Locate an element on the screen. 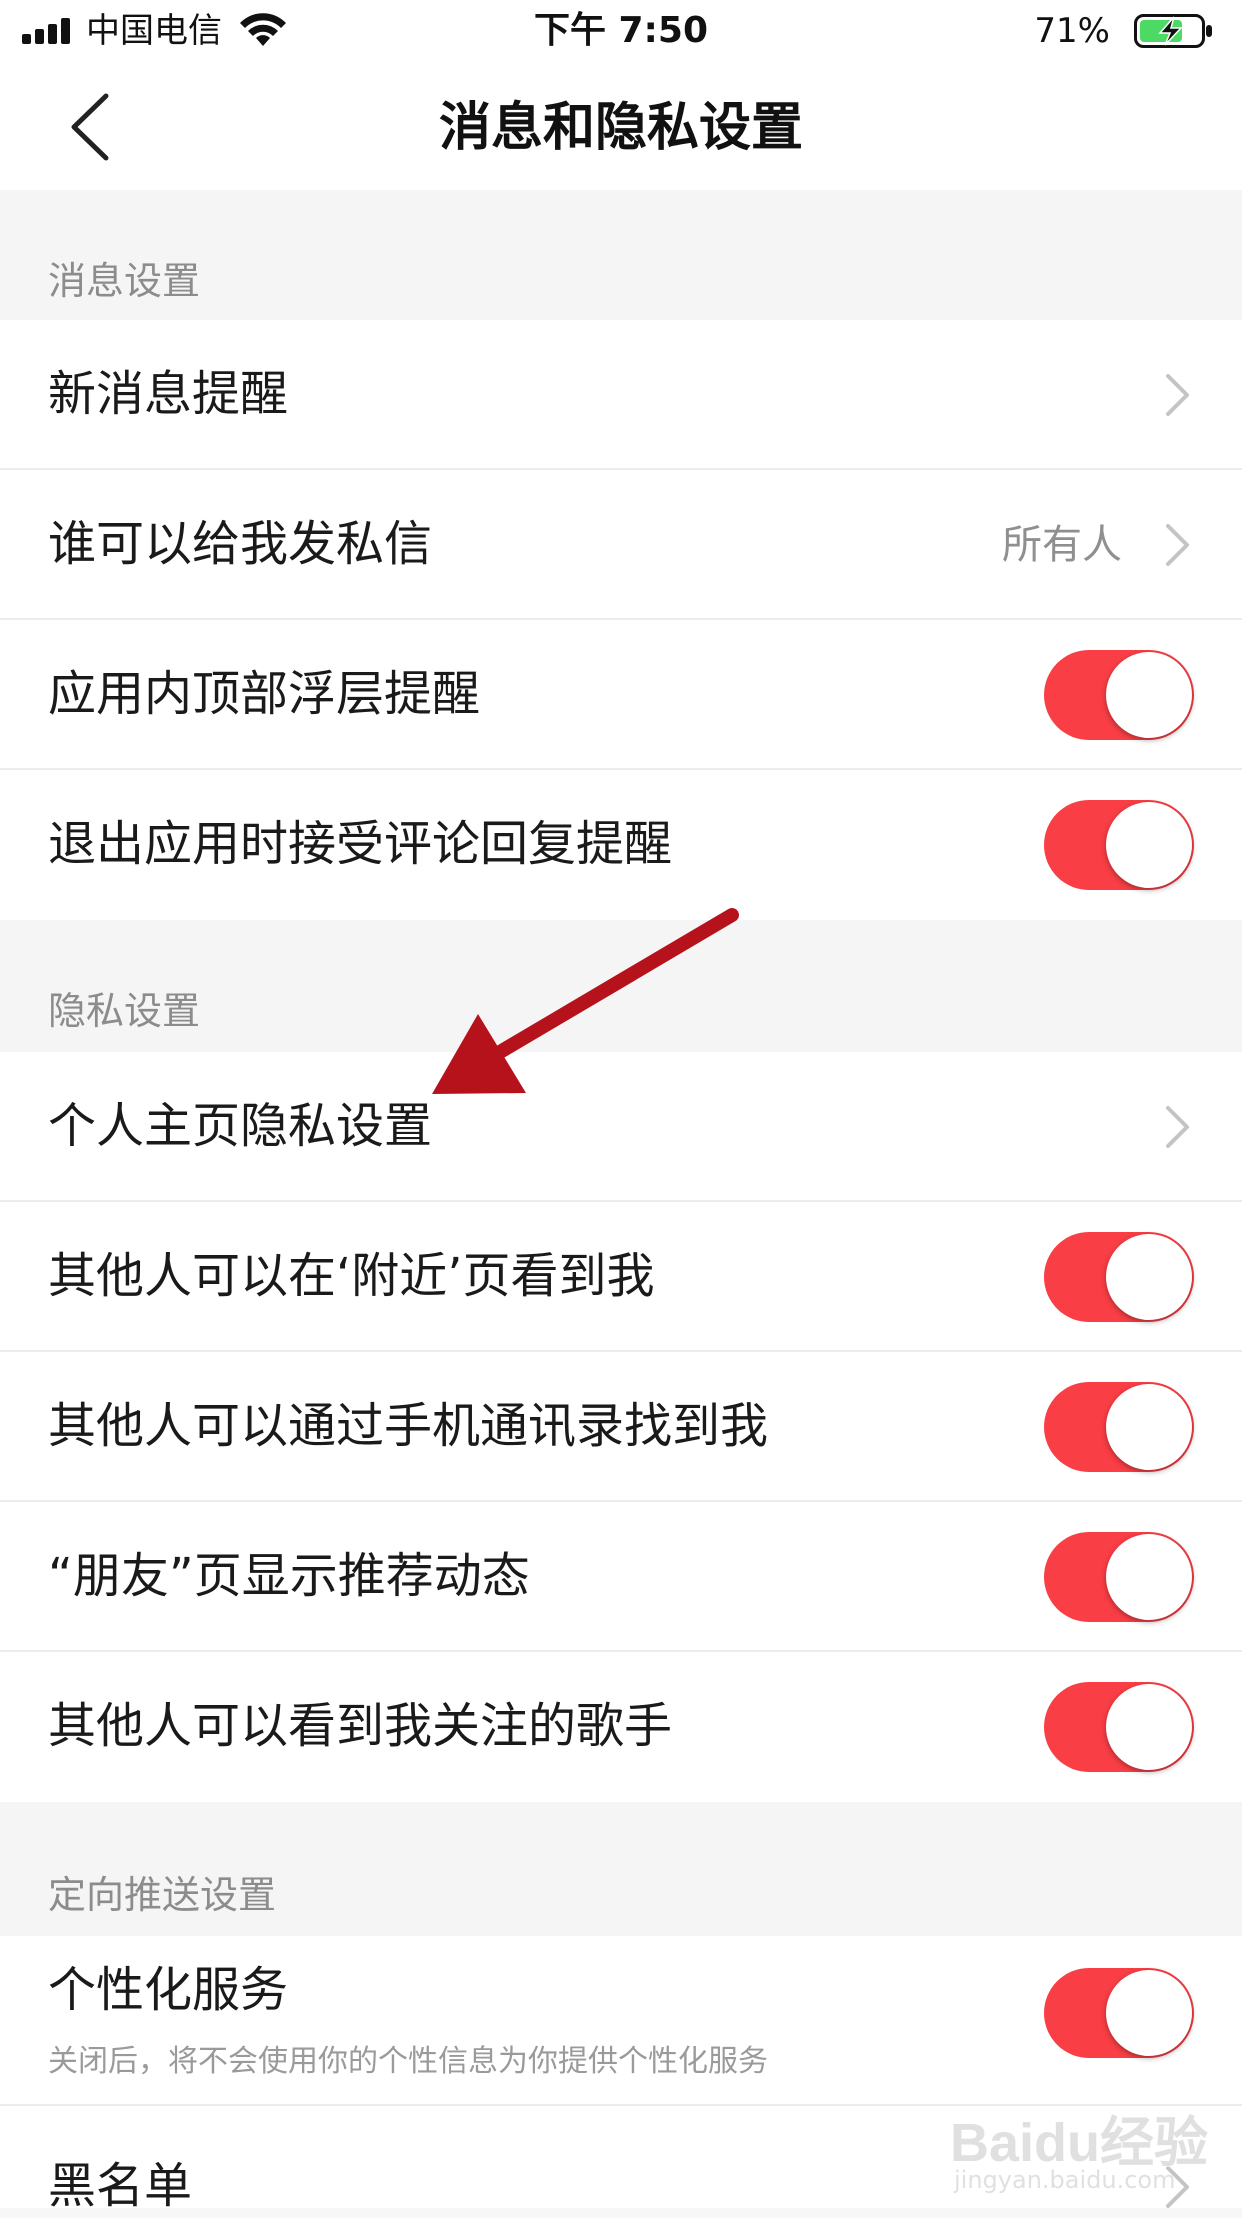 This screenshot has width=1242, height=2218. row-profile-privacy: 个人主页隐私设置 is located at coordinates (621, 1127).